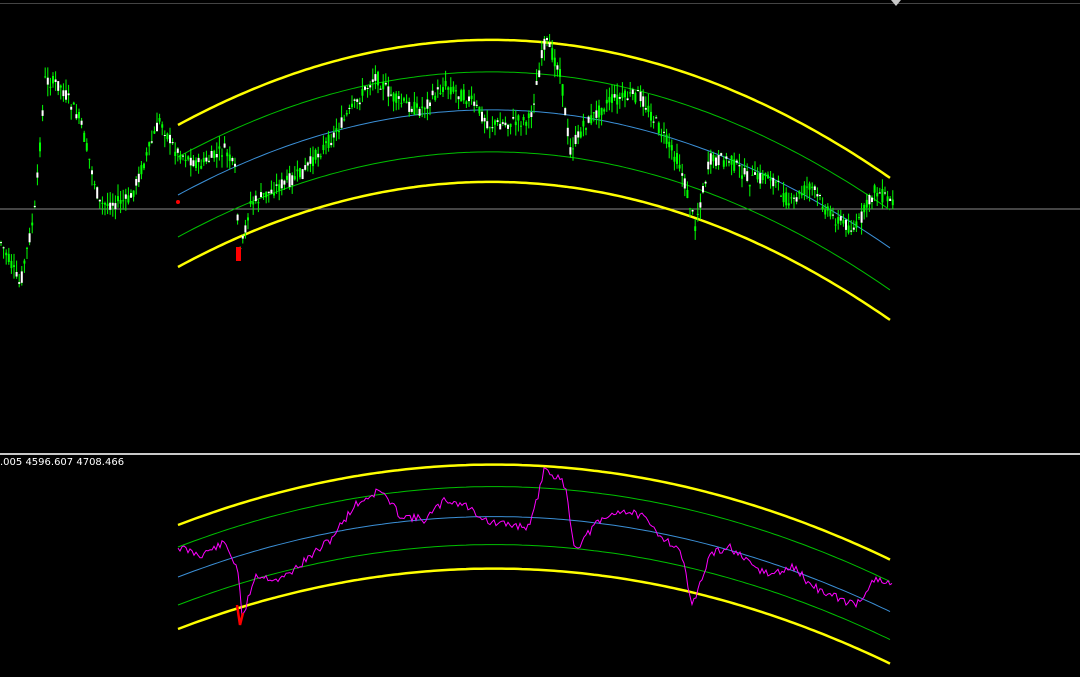 Image resolution: width=1080 pixels, height=677 pixels. What do you see at coordinates (178, 202) in the screenshot?
I see `signal-dot` at bounding box center [178, 202].